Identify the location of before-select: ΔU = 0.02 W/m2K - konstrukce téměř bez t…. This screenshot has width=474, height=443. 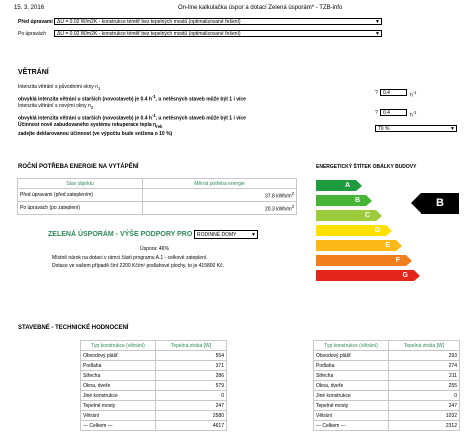
(218, 21).